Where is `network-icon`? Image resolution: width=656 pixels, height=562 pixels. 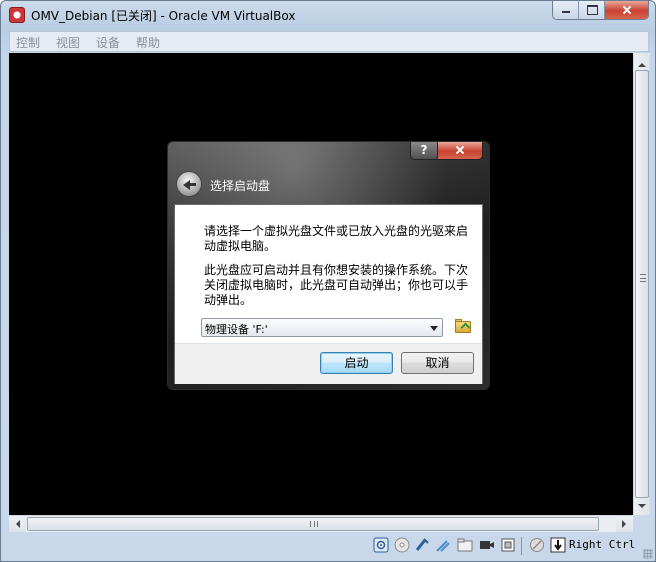 network-icon is located at coordinates (443, 545).